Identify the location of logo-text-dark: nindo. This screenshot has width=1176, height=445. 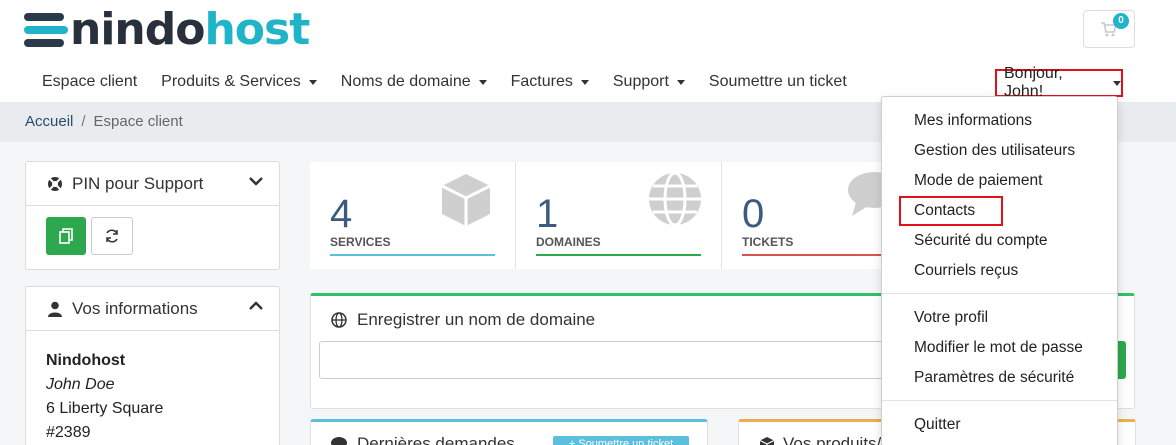
(137, 29).